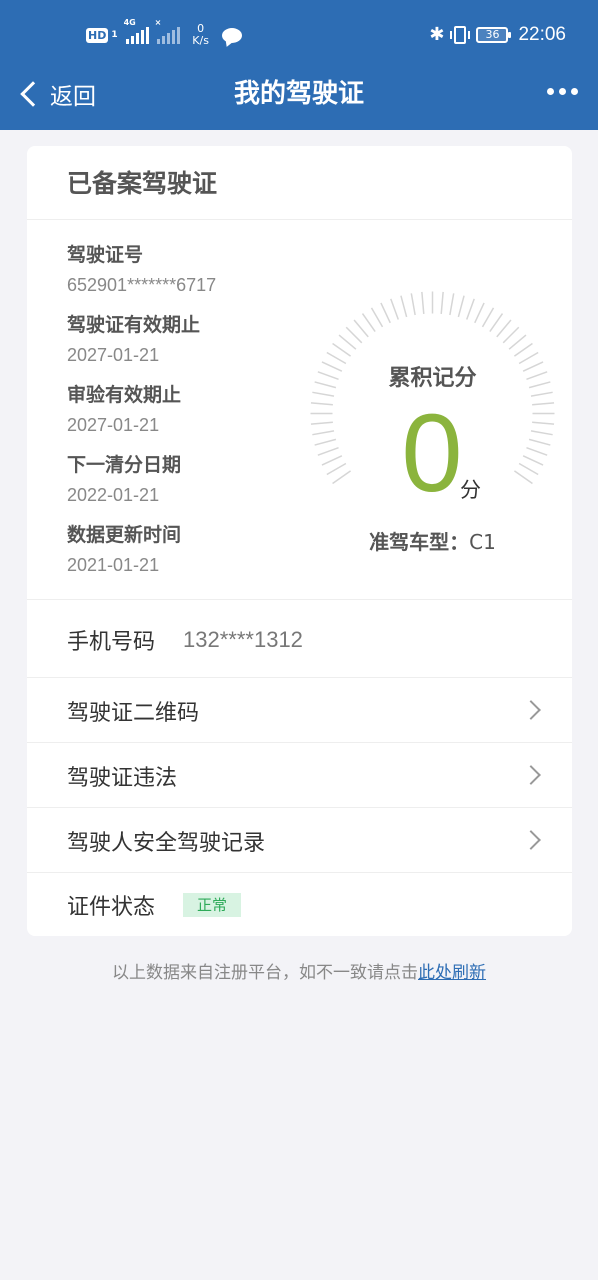  I want to click on license-class: 准驾车型：C1, so click(432, 540).